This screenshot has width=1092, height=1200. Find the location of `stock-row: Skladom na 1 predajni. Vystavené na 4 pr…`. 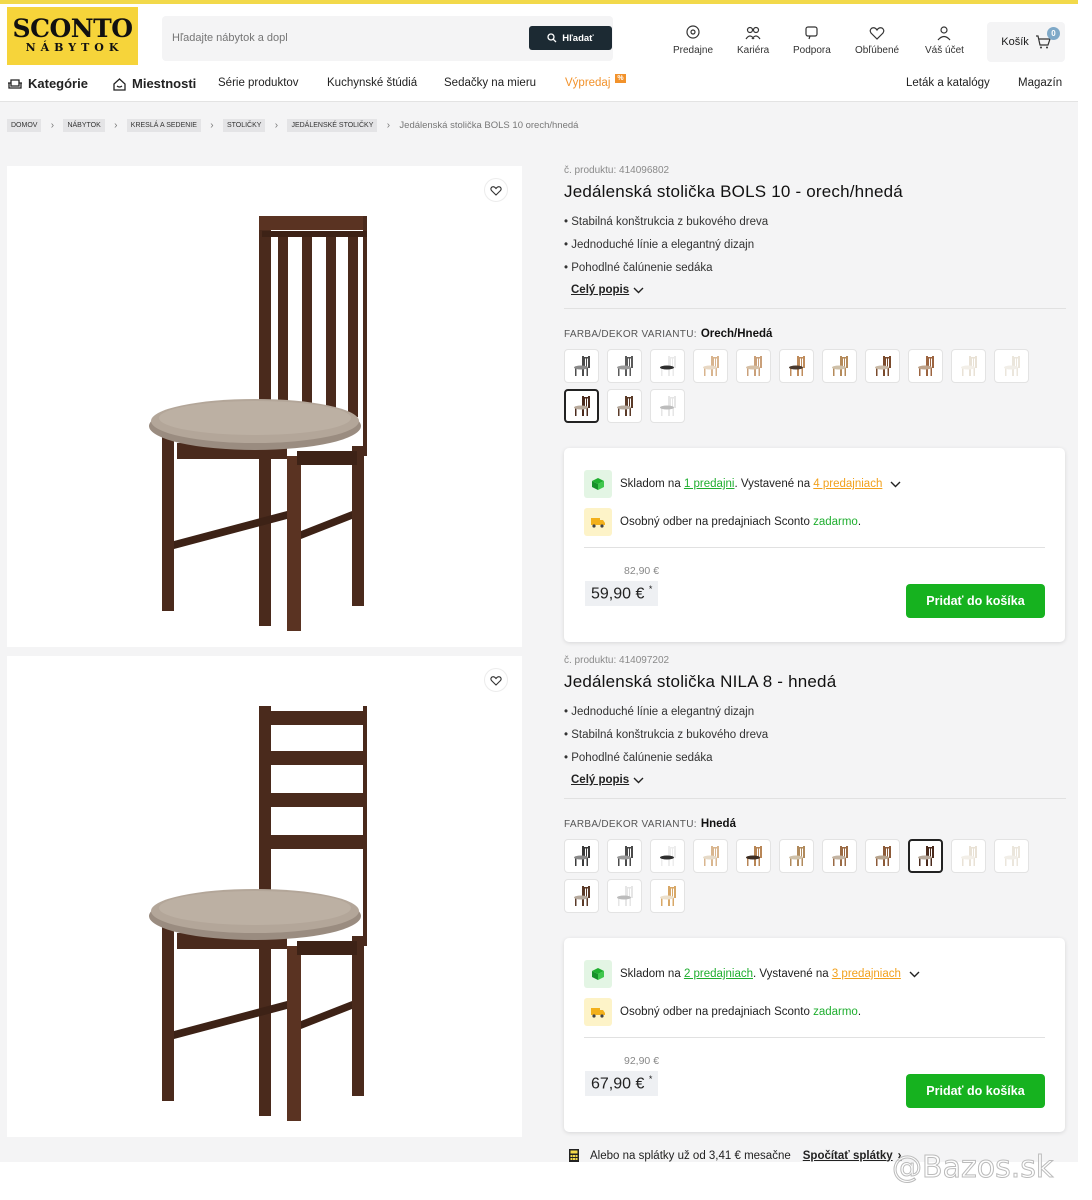

stock-row: Skladom na 1 predajni. Vystavené na 4 pr… is located at coordinates (742, 484).